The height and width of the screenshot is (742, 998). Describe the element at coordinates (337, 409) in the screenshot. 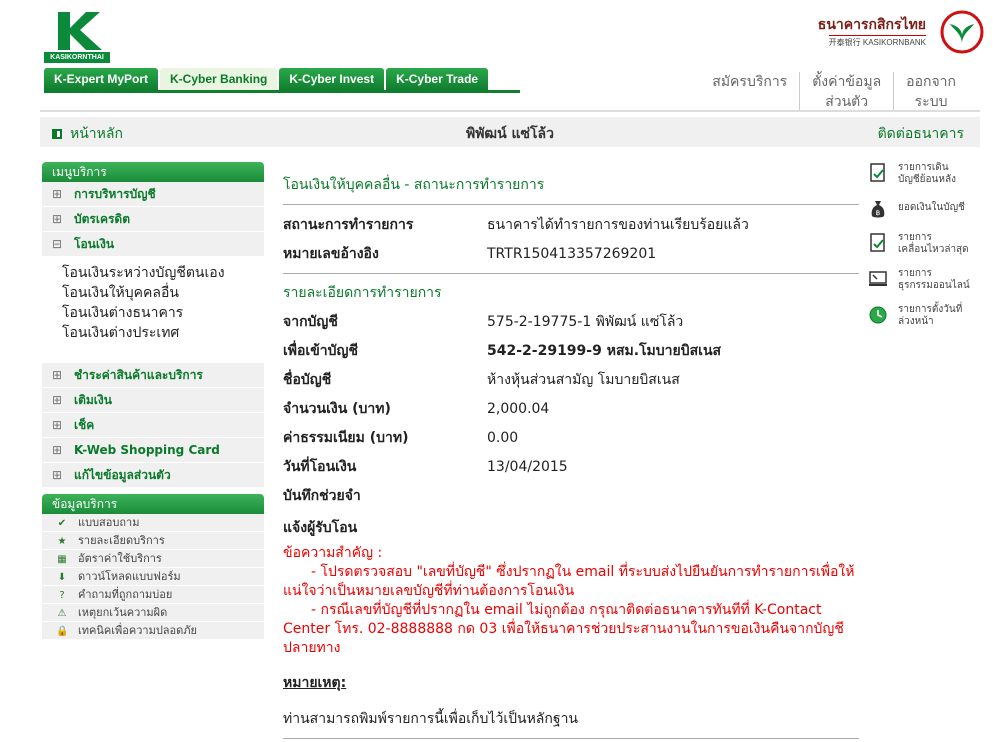

I see `amount-label: จำนวนเงิน (บาท)` at that location.